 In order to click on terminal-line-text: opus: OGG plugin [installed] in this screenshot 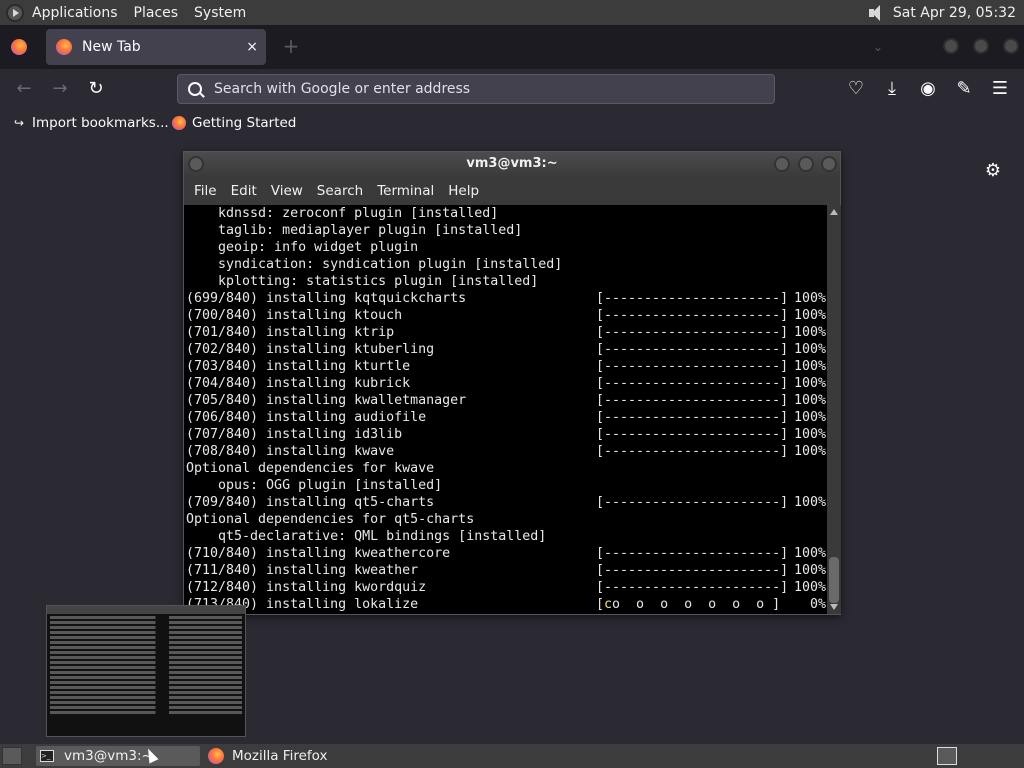, I will do `click(314, 485)`.